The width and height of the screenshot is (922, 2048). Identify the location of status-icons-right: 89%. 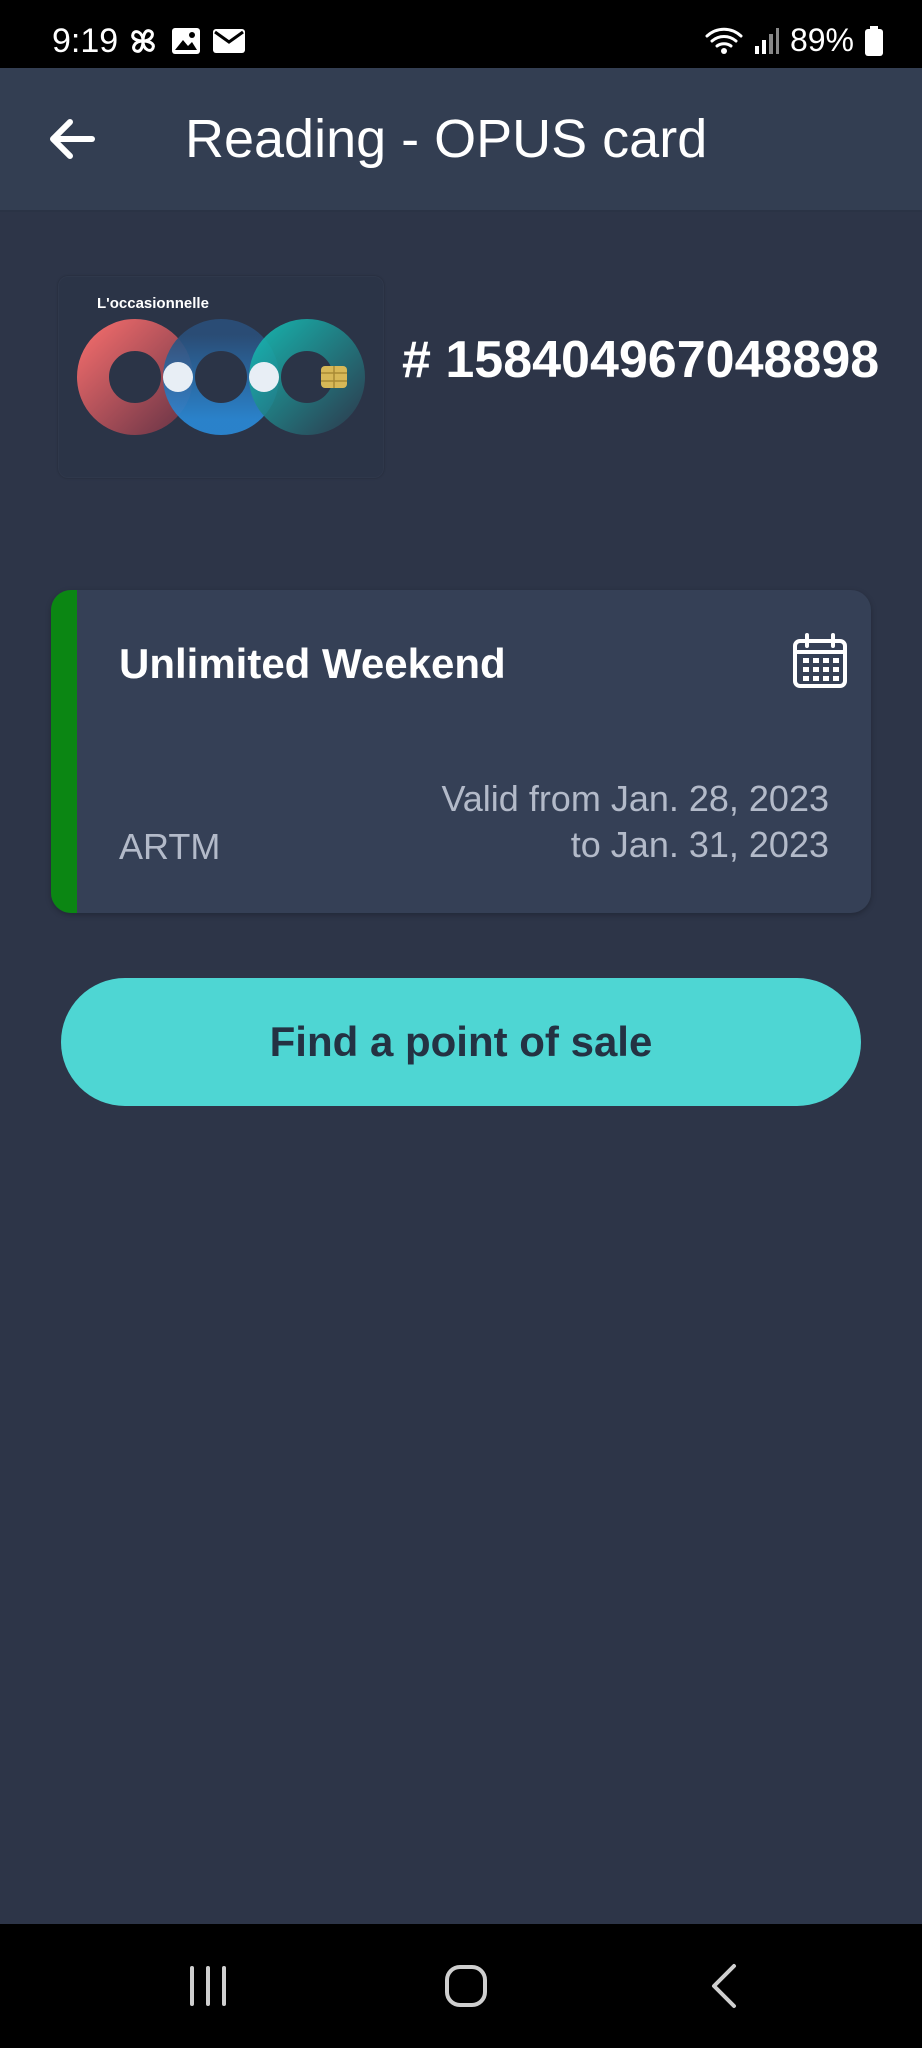
(794, 40).